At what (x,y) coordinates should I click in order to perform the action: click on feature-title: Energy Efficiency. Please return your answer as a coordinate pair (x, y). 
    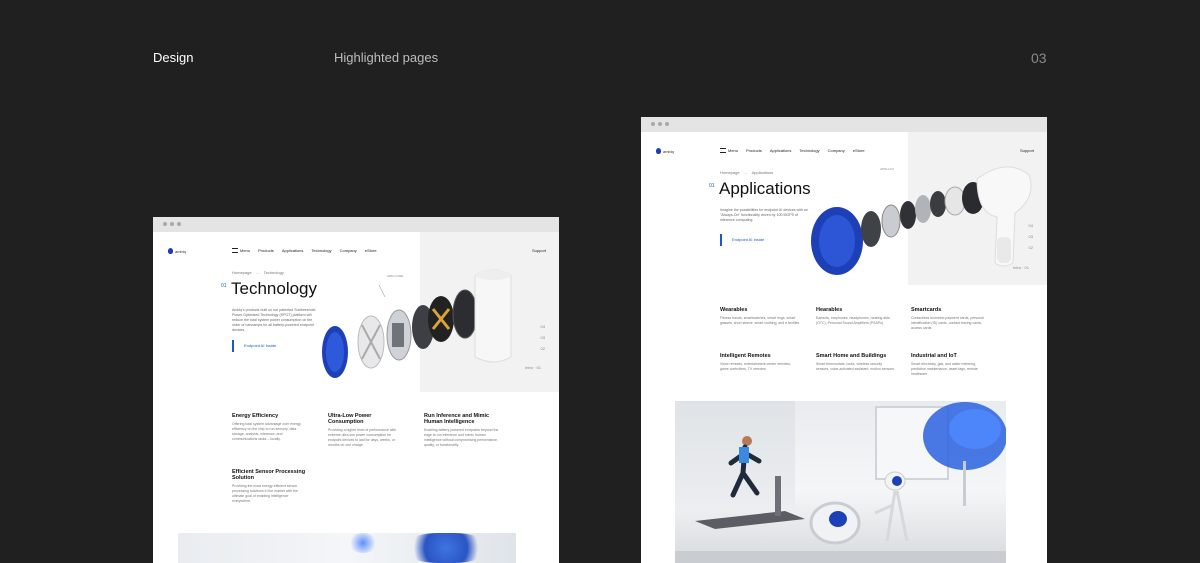
    Looking at the image, I should click on (255, 416).